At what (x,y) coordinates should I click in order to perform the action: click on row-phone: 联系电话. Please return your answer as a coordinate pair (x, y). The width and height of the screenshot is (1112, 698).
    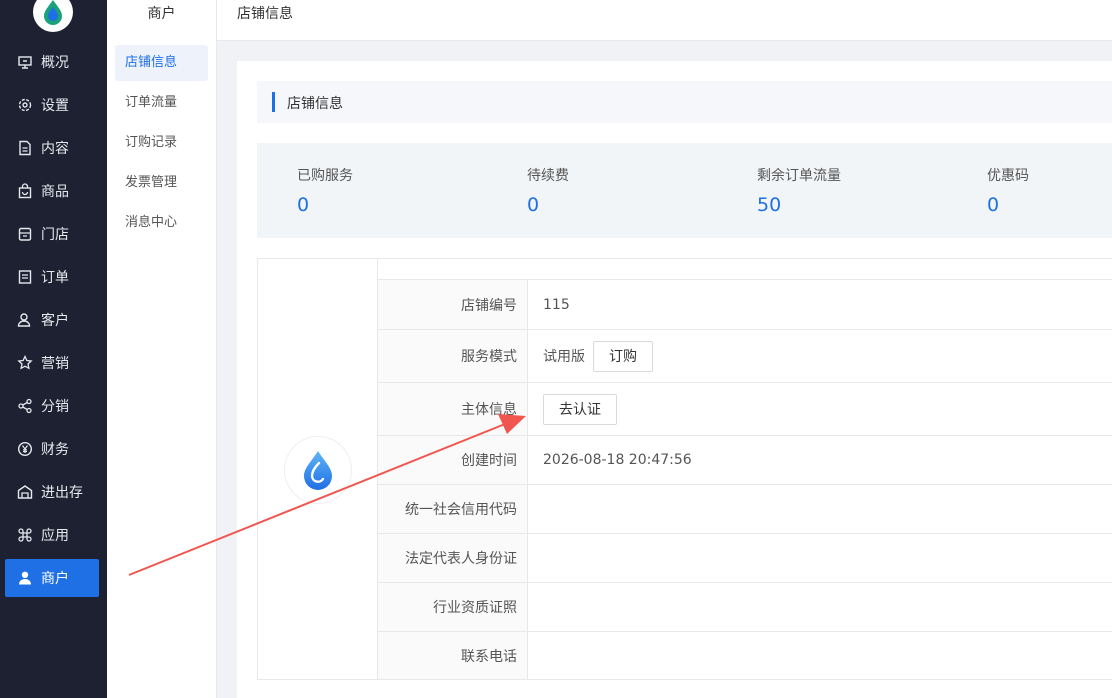
    Looking at the image, I should click on (745, 655).